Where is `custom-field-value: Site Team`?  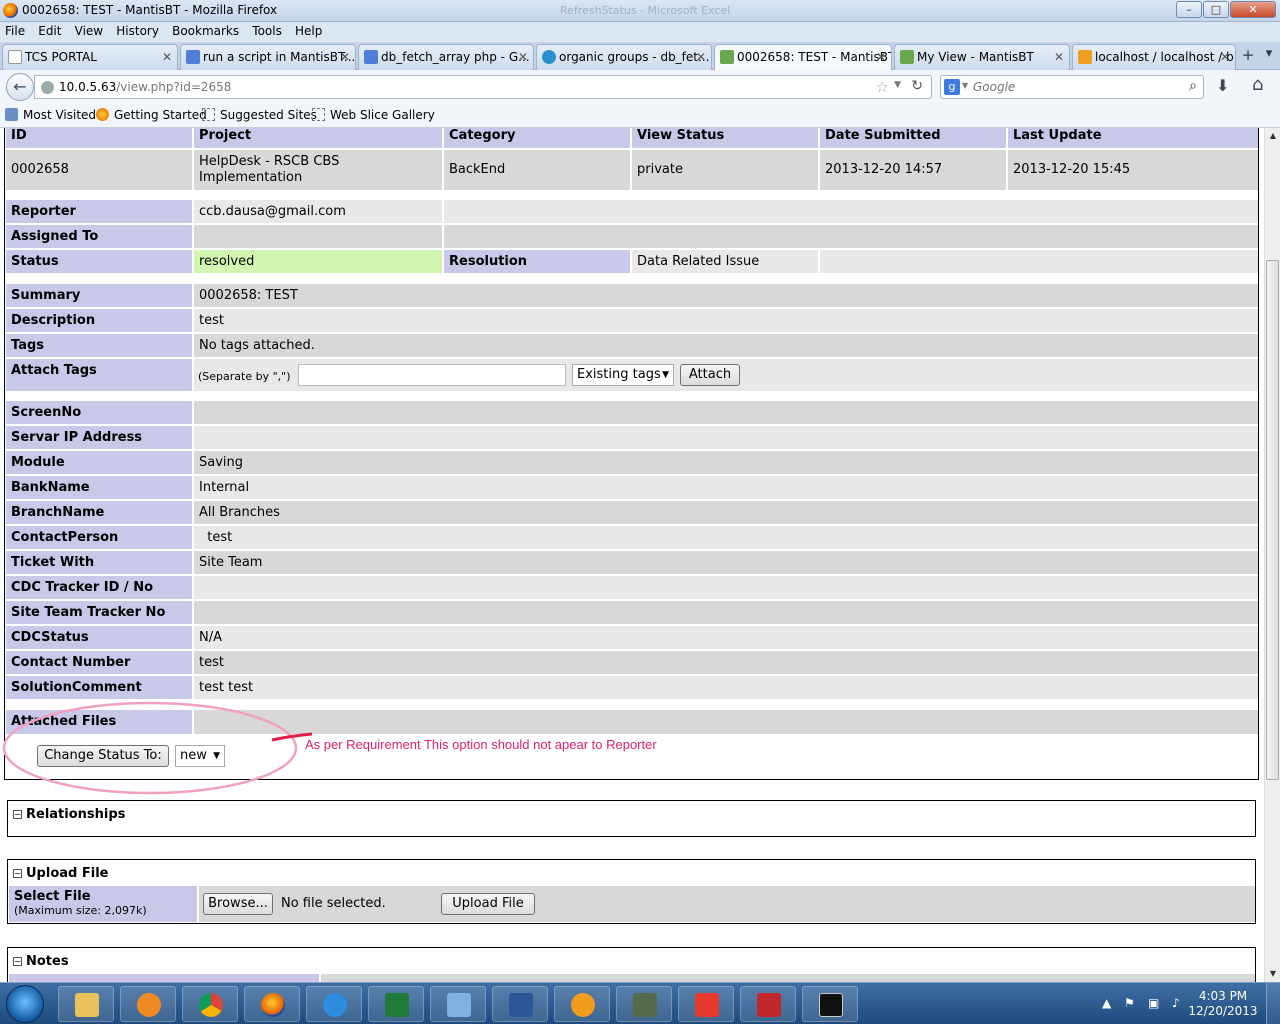 custom-field-value: Site Team is located at coordinates (726, 562).